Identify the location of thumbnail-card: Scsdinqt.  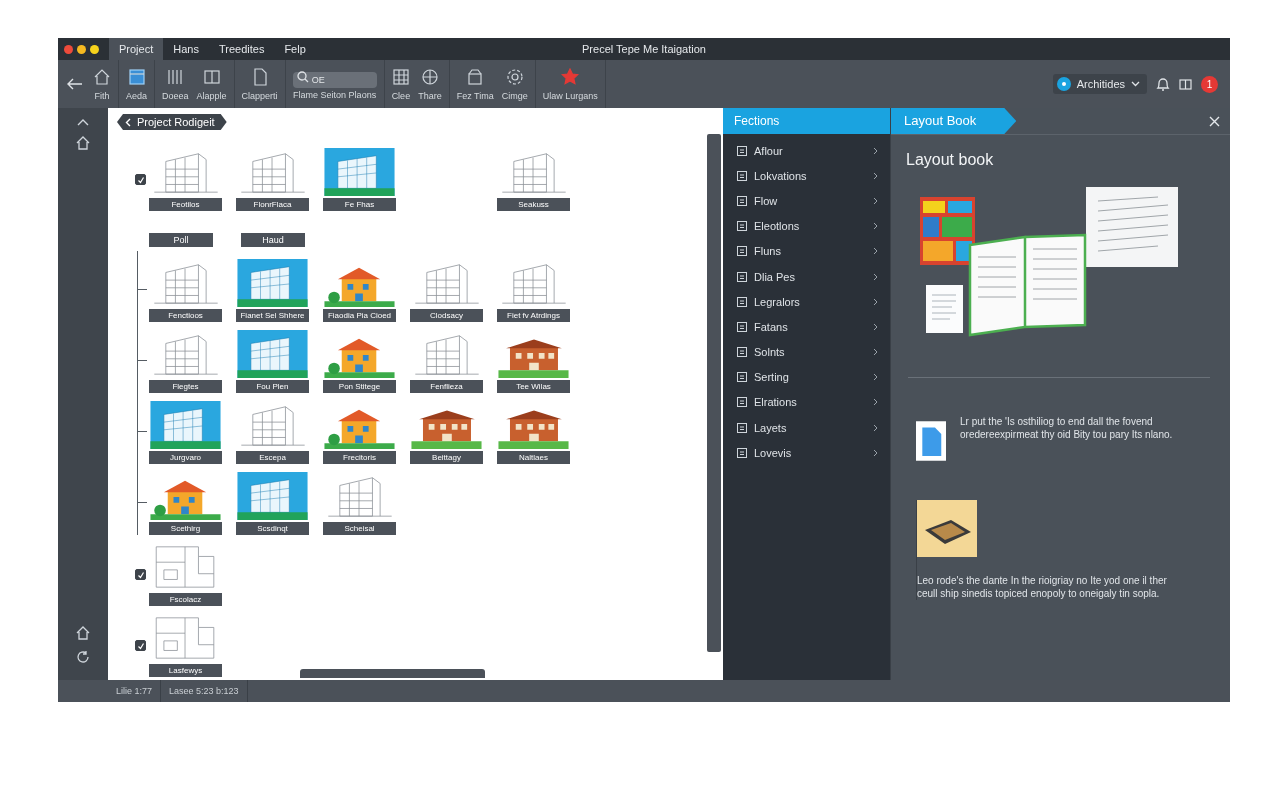
(272, 503).